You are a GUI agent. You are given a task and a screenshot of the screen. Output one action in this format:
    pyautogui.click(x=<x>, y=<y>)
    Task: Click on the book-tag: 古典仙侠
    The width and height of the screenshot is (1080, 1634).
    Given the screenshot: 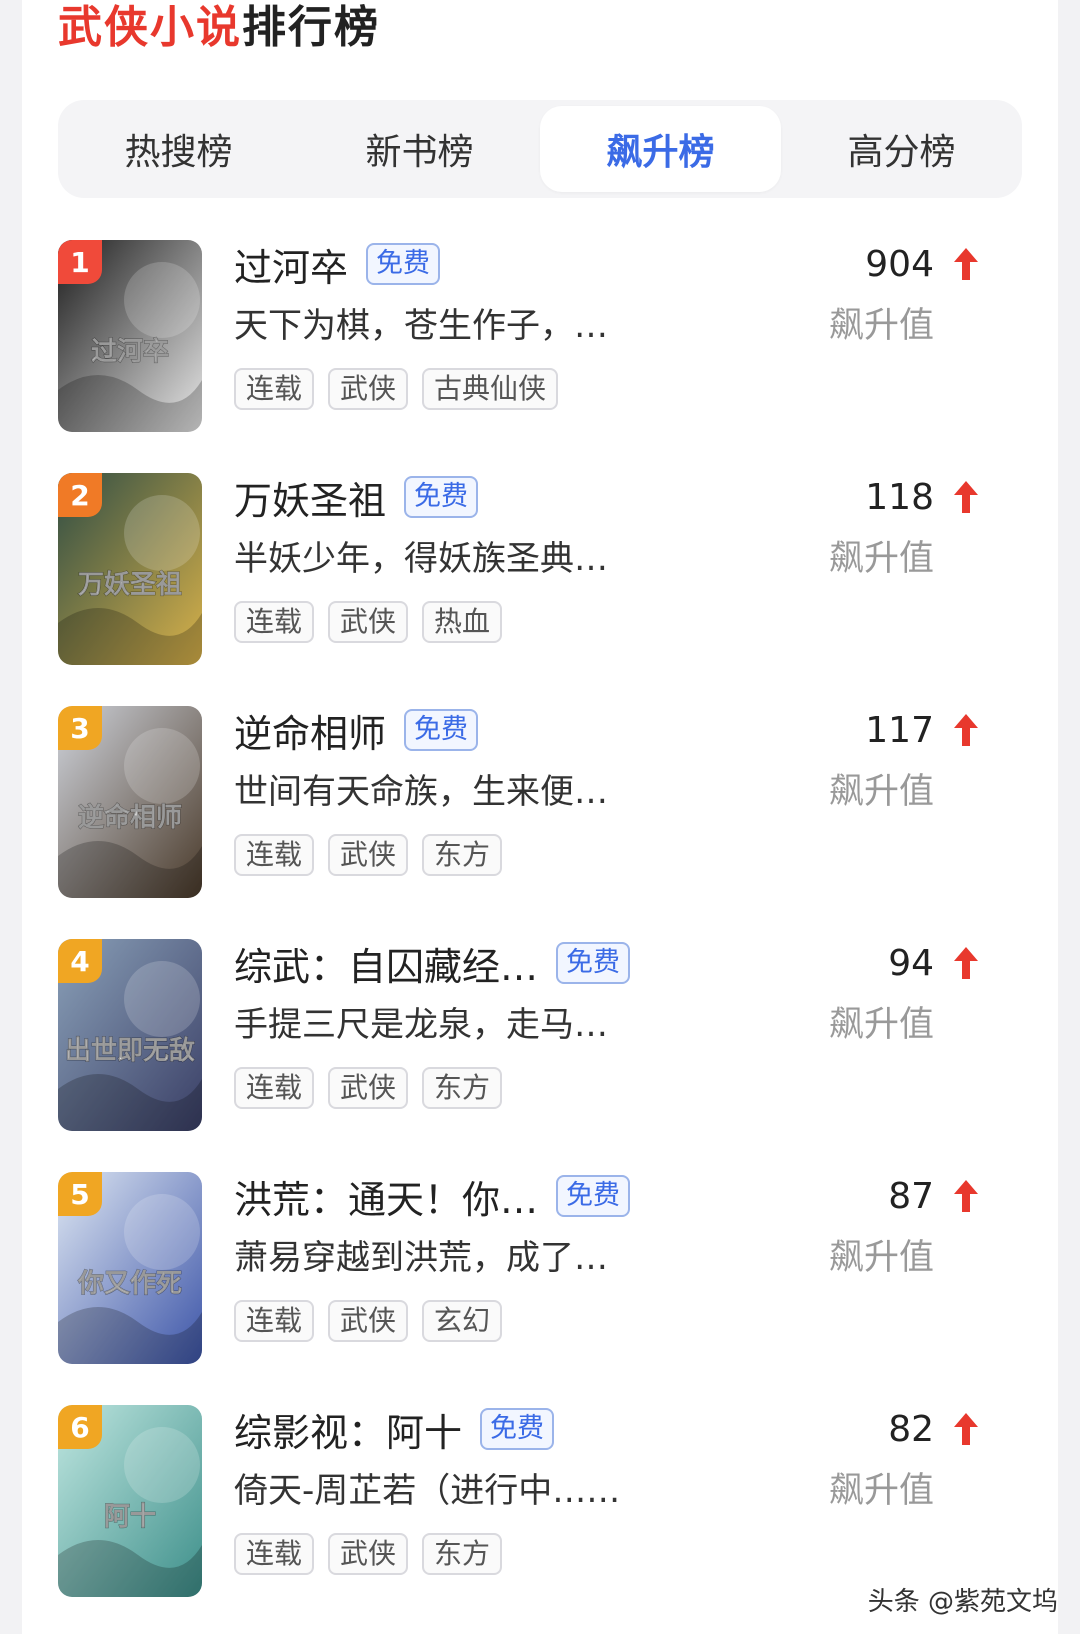 What is the action you would take?
    pyautogui.click(x=490, y=389)
    